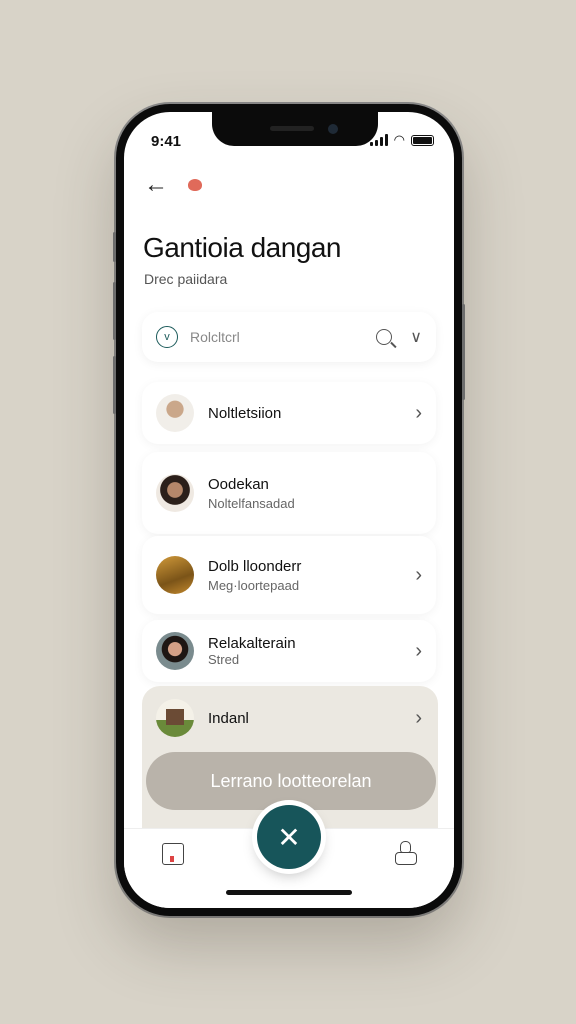  I want to click on speaker, so click(292, 128).